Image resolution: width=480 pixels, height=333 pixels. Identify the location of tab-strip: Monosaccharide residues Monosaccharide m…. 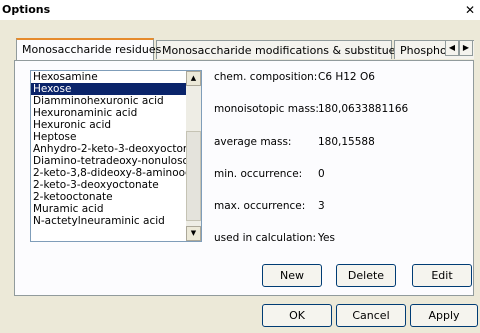
(245, 49).